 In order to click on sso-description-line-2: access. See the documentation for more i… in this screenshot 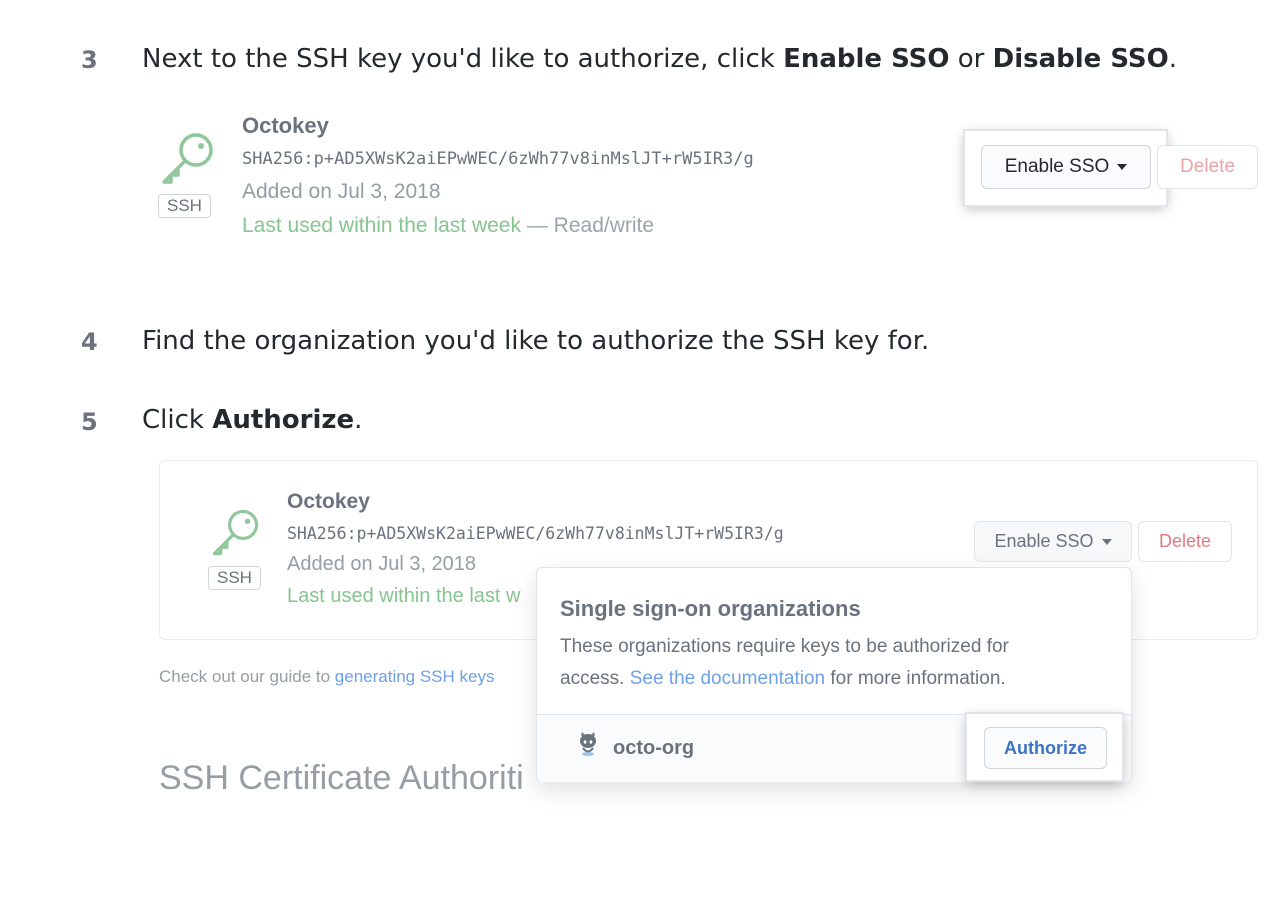, I will do `click(784, 679)`.